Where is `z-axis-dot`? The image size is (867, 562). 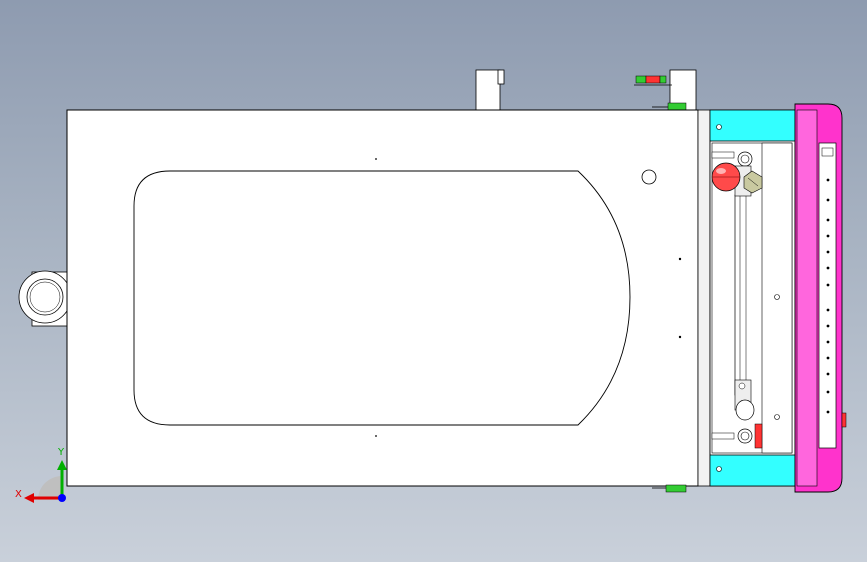
z-axis-dot is located at coordinates (62, 498).